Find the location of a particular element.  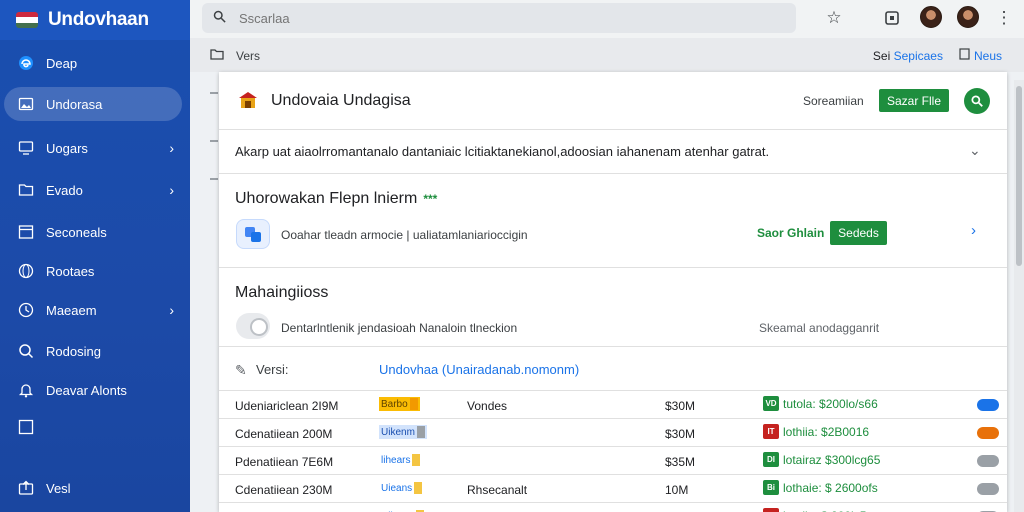

sidebar-item-label: Maeaem is located at coordinates (71, 310).